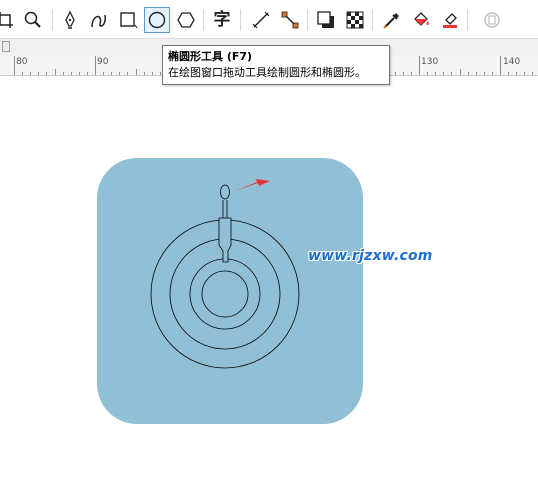  What do you see at coordinates (267, 72) in the screenshot?
I see `tooltip-description: 在绘图窗口拖动工具绘制圆形和椭圆形。` at bounding box center [267, 72].